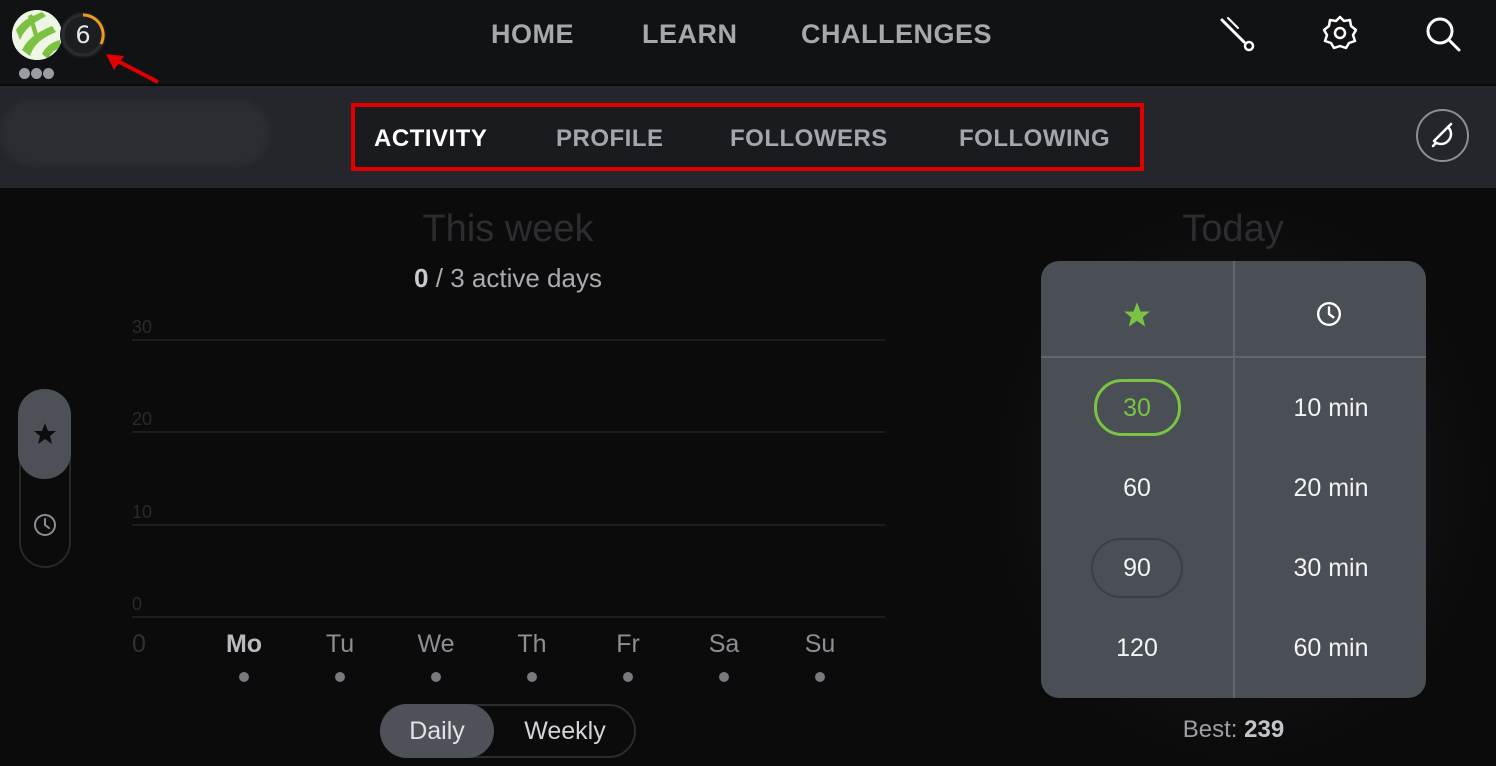  I want to click on day-dot-su, so click(820, 677).